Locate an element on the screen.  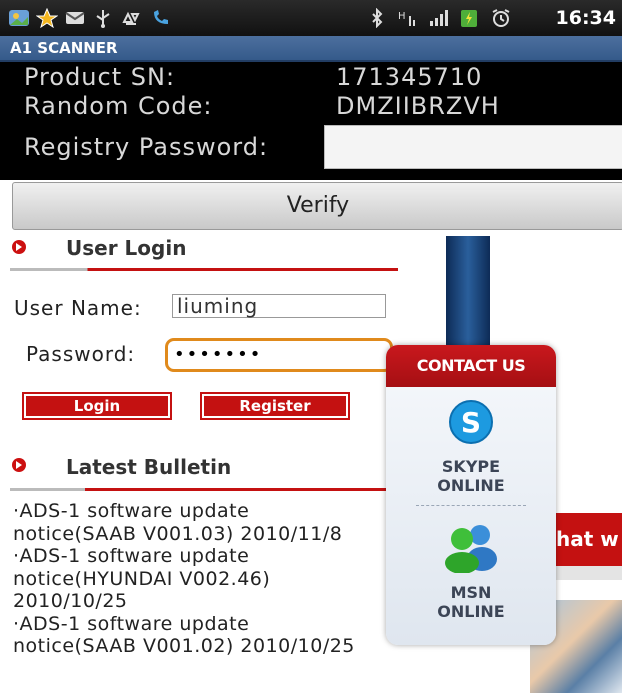
username-input: liuming is located at coordinates (279, 306).